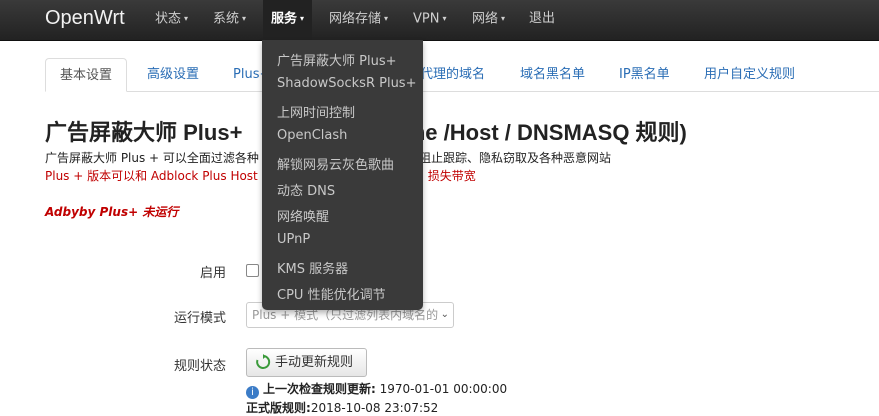 This screenshot has height=416, width=879. Describe the element at coordinates (199, 318) in the screenshot. I see `mode-label: 运行模式` at that location.